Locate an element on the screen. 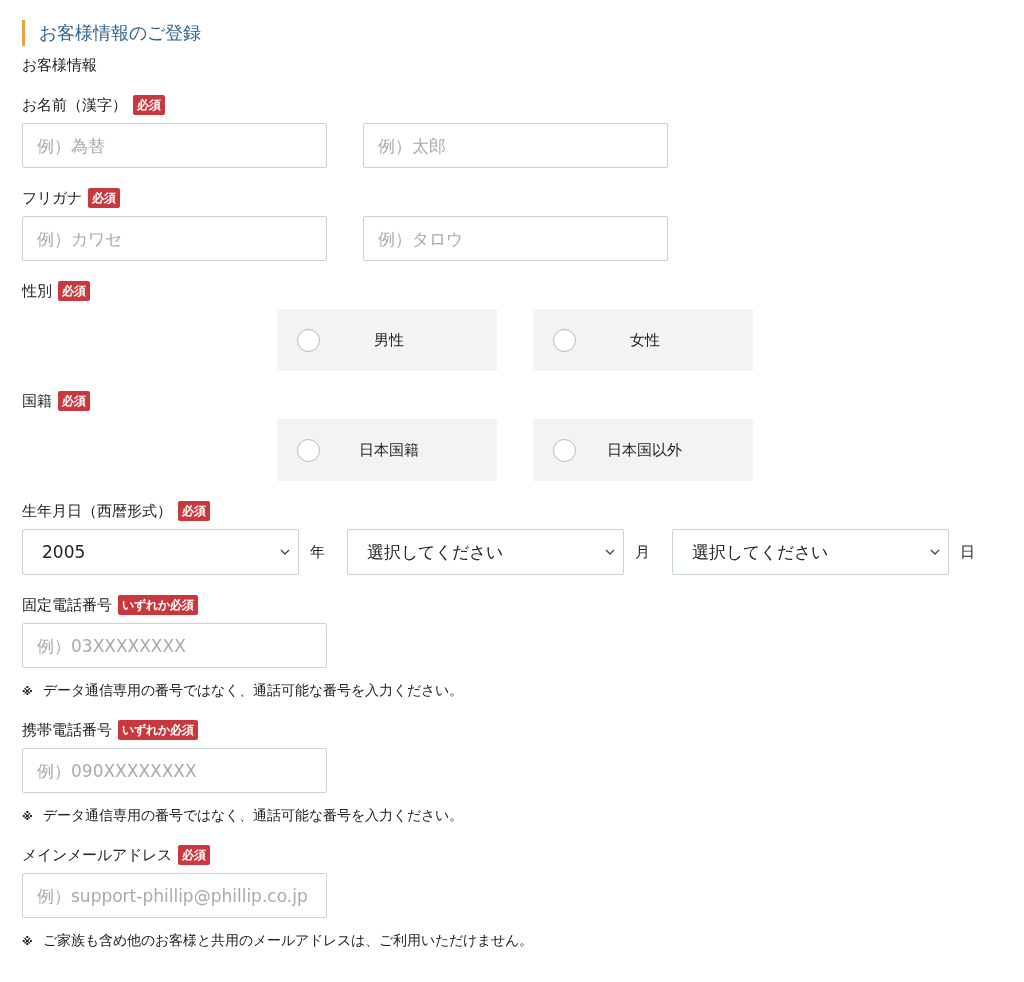 Image resolution: width=1024 pixels, height=982 pixels. radio-label: 男性 is located at coordinates (388, 340).